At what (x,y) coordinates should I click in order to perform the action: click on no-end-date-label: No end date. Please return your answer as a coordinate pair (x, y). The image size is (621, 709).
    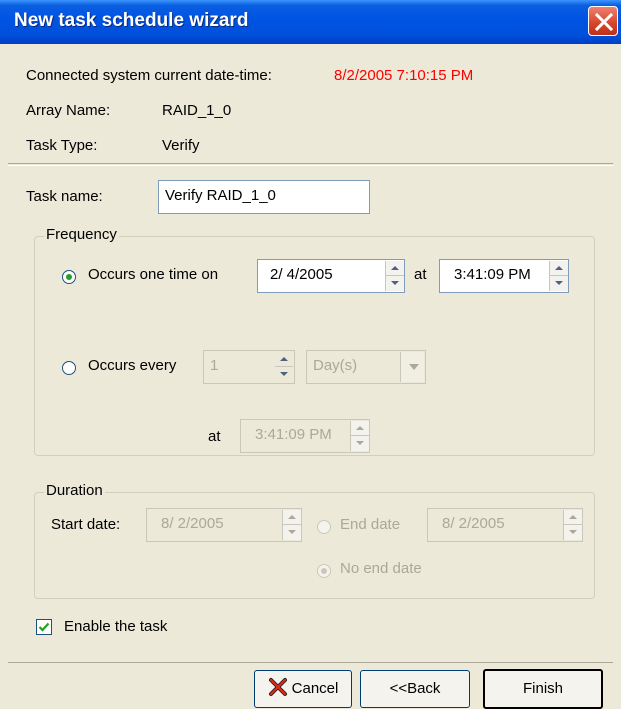
    Looking at the image, I should click on (381, 568).